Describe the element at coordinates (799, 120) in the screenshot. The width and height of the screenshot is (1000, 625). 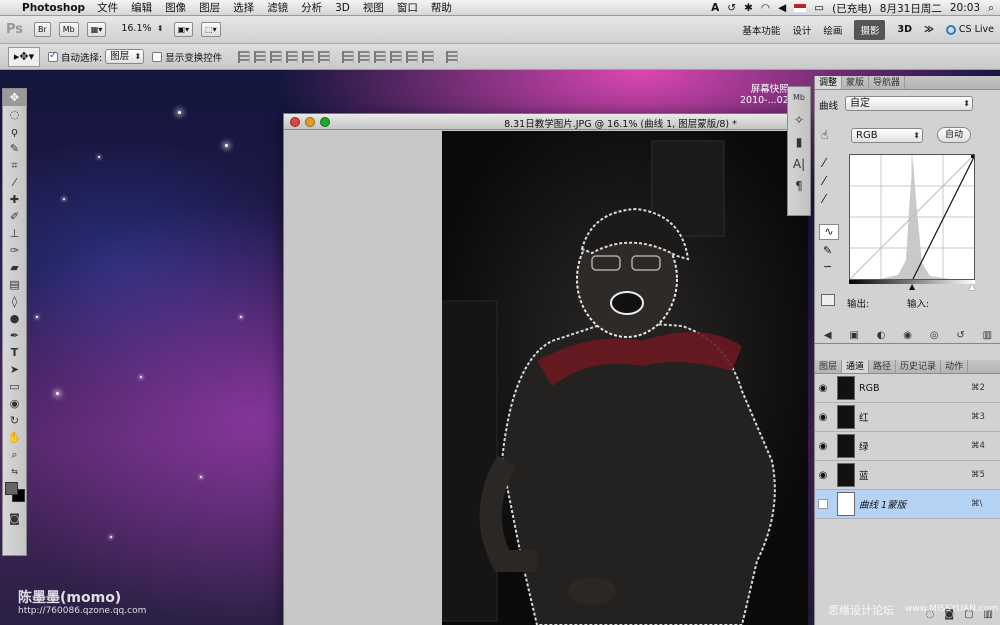
I see `brush-panel-icon: ✧` at that location.